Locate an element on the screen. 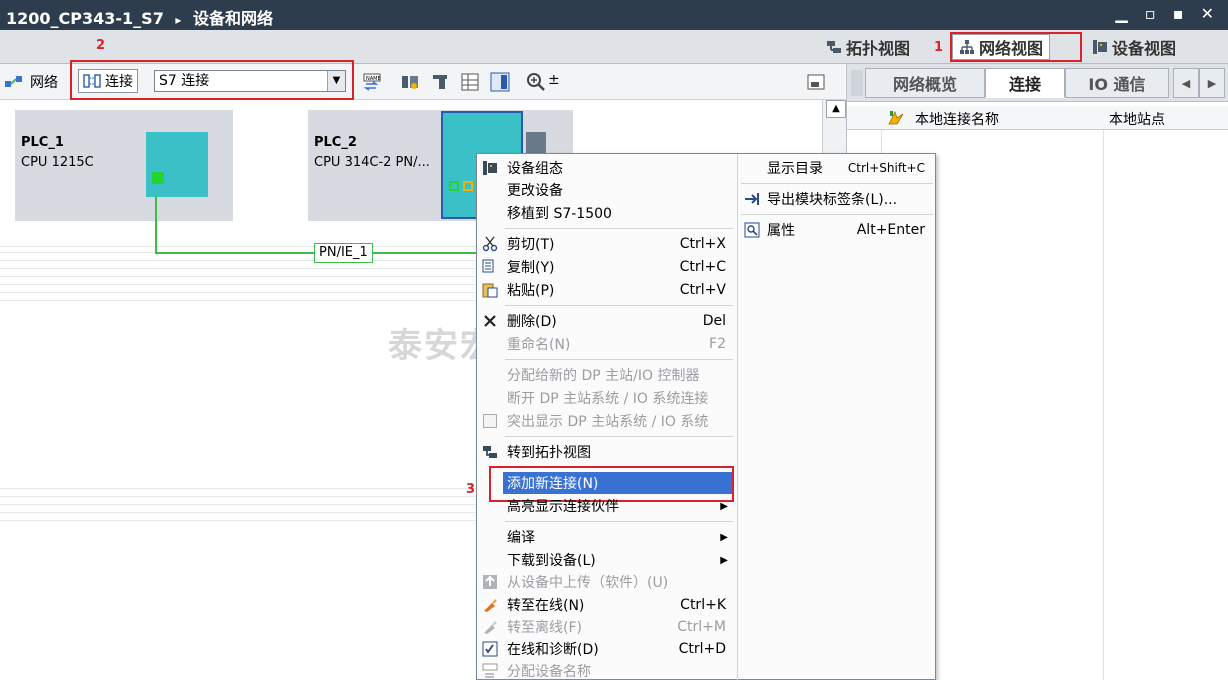 This screenshot has width=1228, height=680. column-local-connection-name: 本地连接名称 is located at coordinates (957, 119).